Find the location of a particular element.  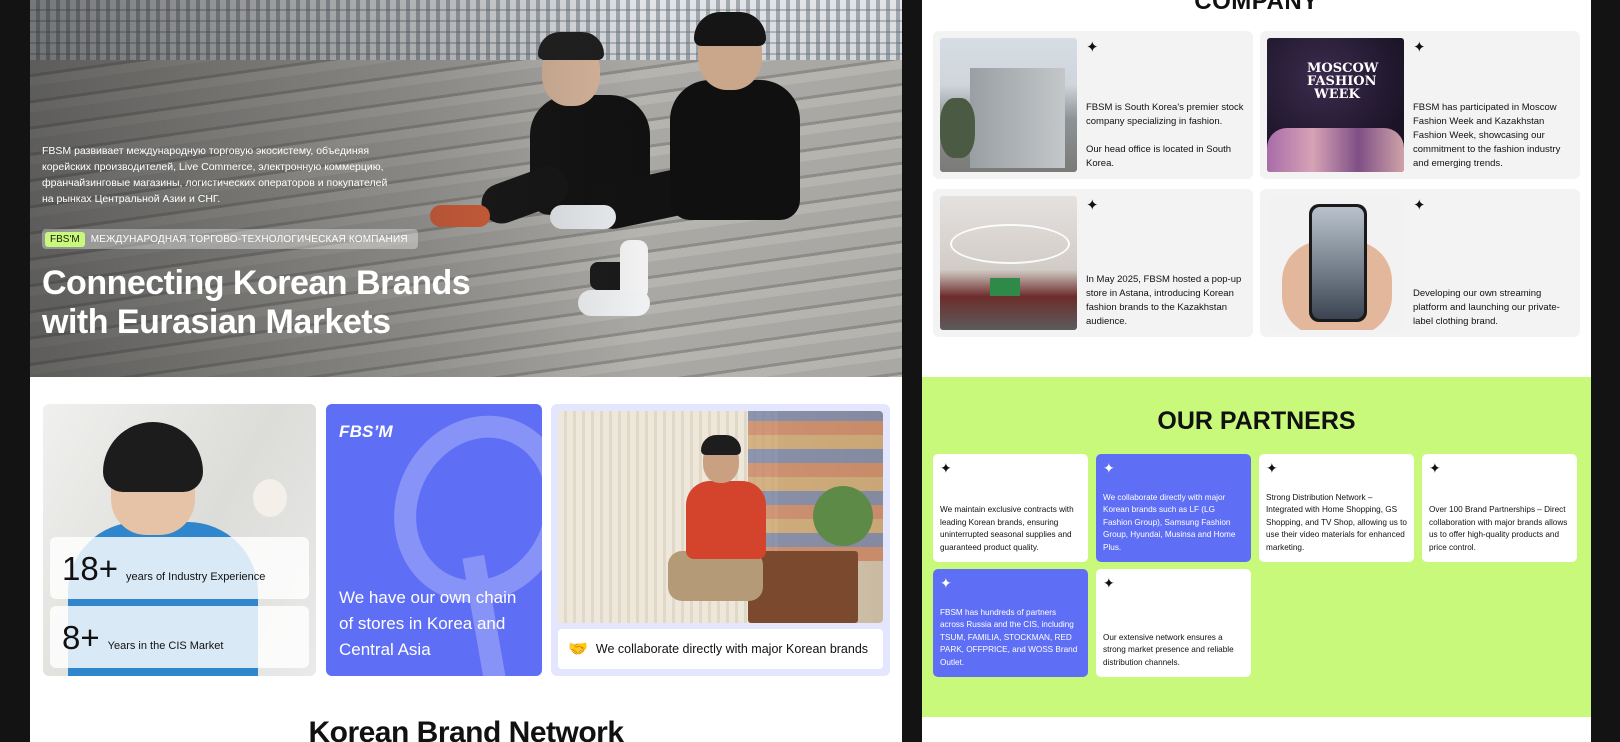

stat-label: years of Industry Experience is located at coordinates (195, 577).